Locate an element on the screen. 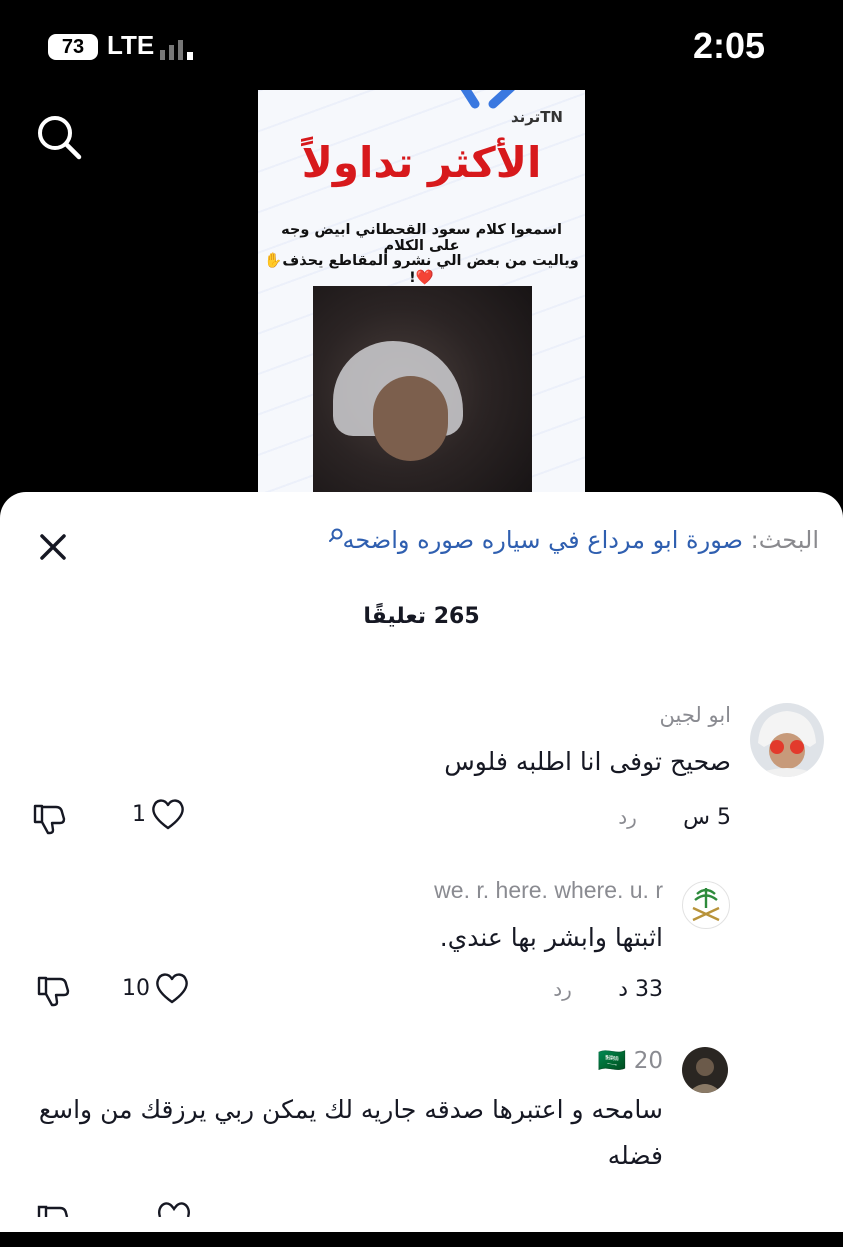 The image size is (843, 1247). comment-meta: 33 د رد is located at coordinates (608, 989).